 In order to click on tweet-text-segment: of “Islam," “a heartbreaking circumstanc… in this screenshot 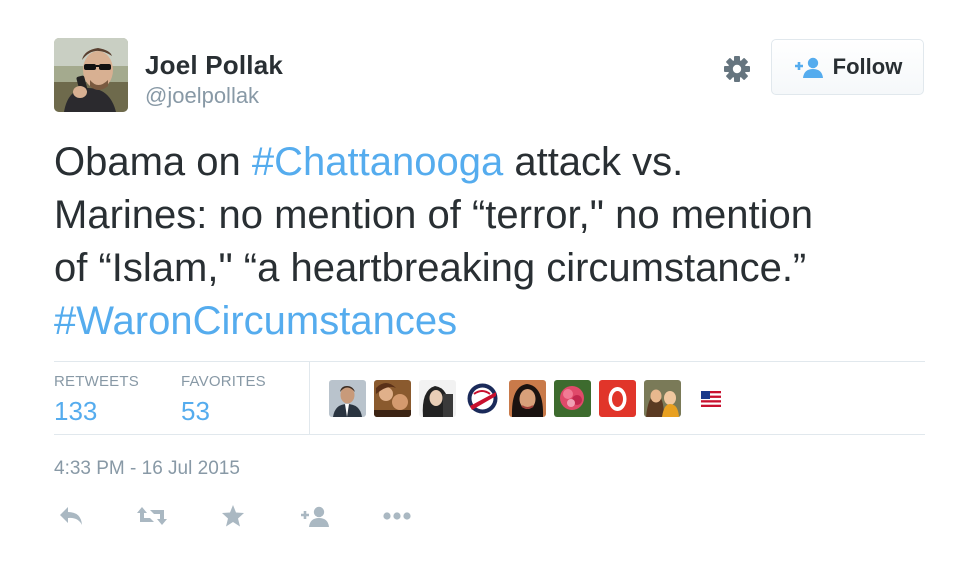, I will do `click(430, 268)`.